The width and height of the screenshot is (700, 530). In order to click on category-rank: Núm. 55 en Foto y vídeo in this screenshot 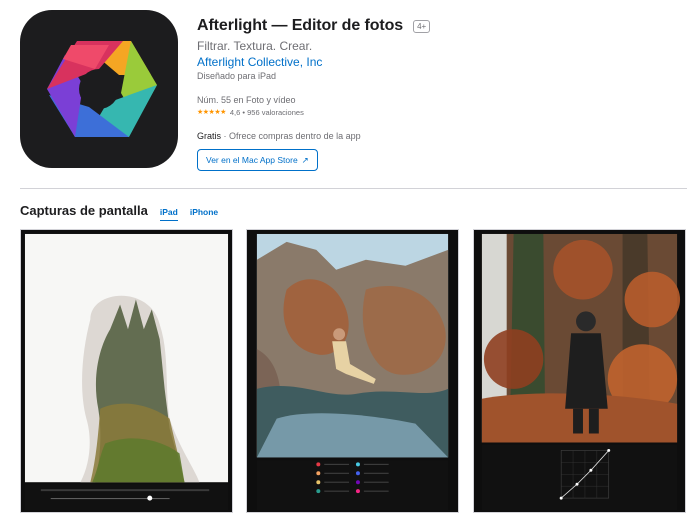, I will do `click(246, 100)`.